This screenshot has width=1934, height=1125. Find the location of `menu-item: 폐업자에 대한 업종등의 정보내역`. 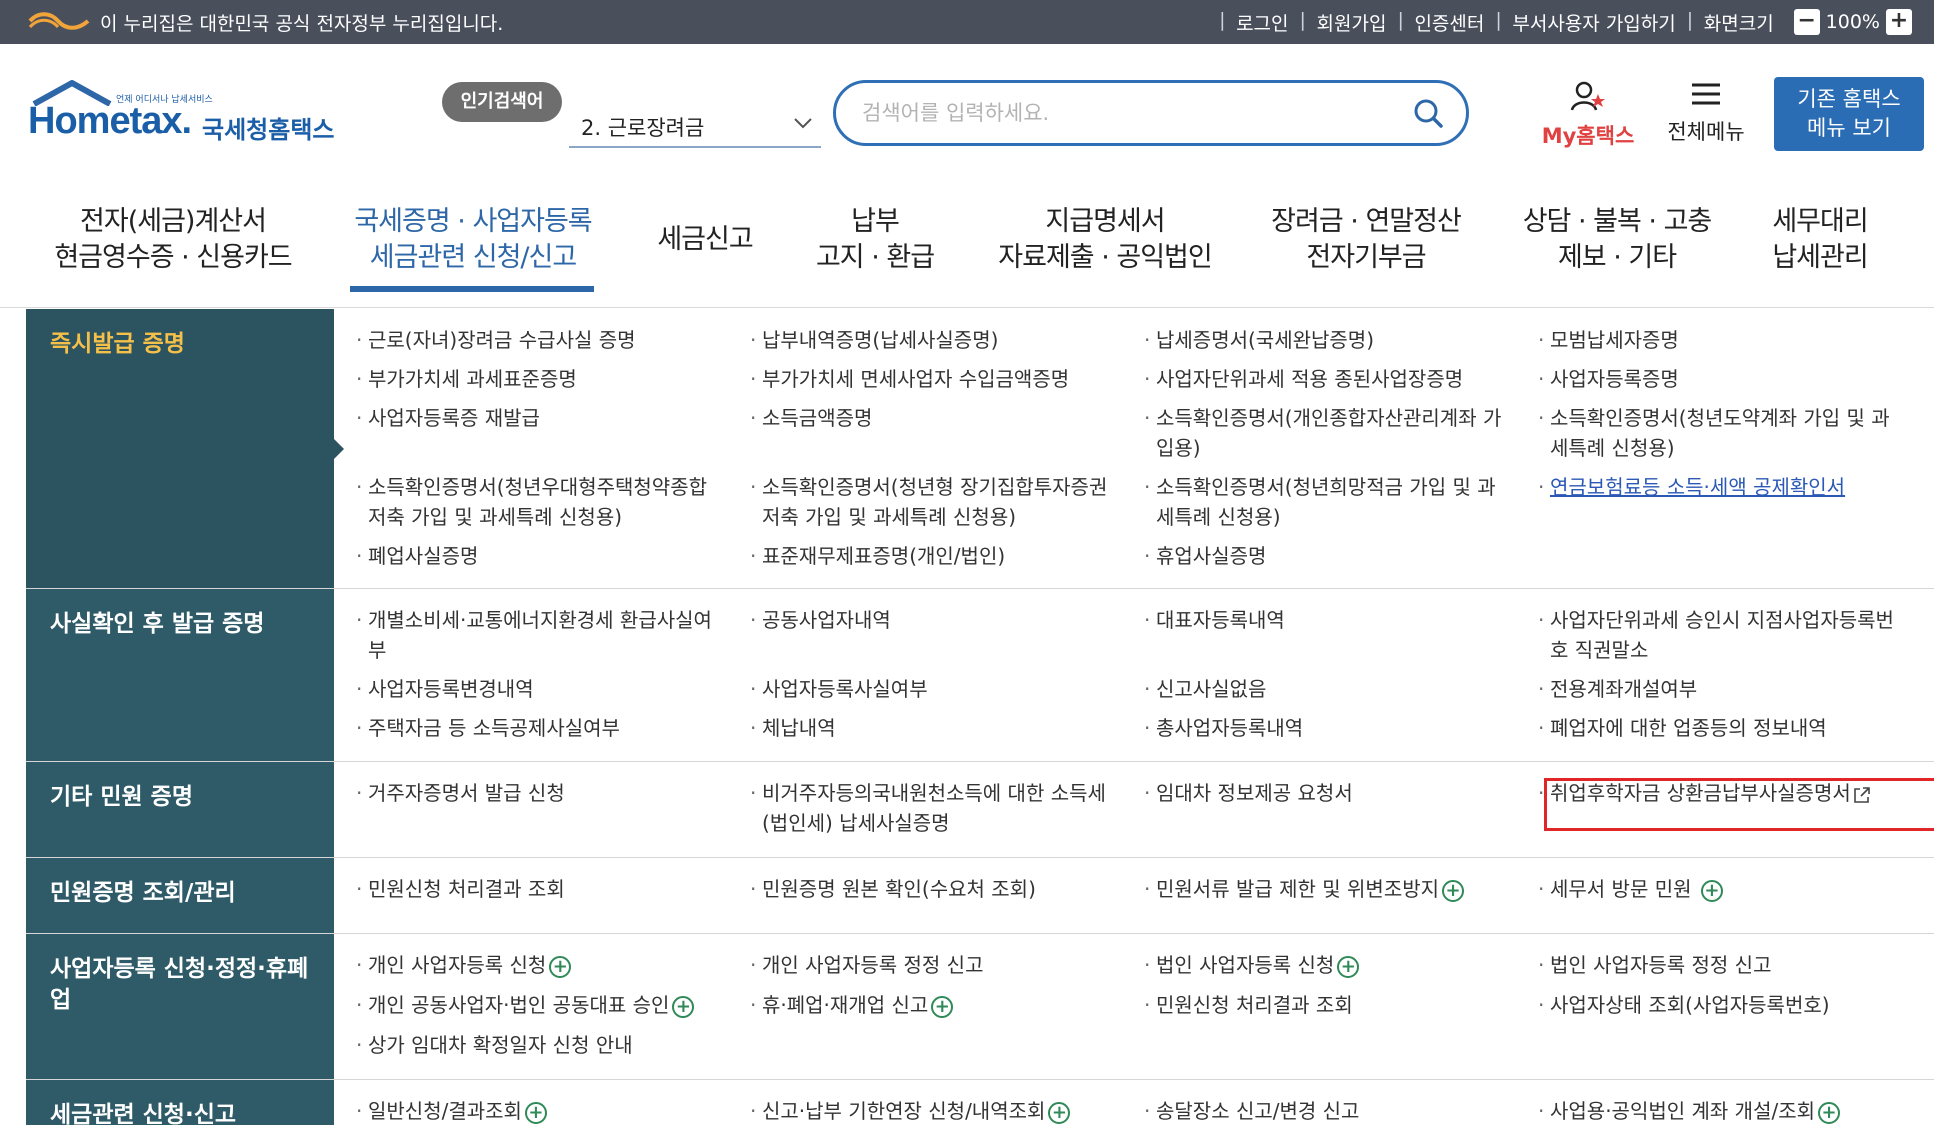

menu-item: 폐업자에 대한 업종등의 정보내역 is located at coordinates (1716, 728).